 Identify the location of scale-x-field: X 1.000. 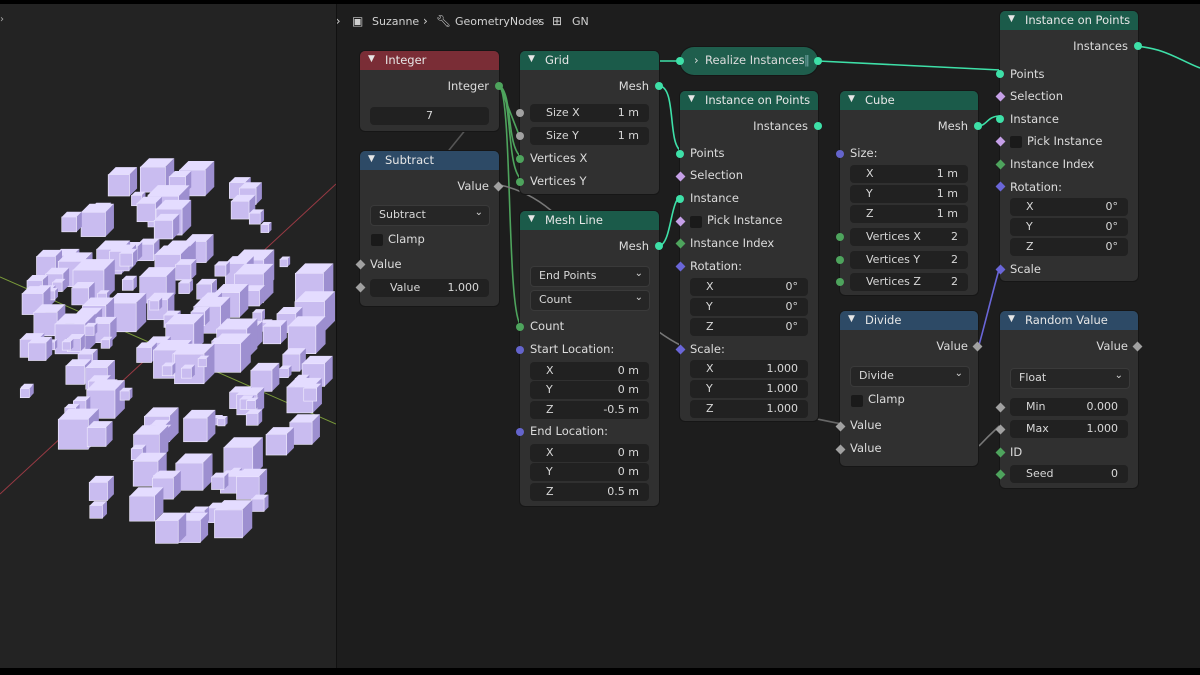
(749, 369).